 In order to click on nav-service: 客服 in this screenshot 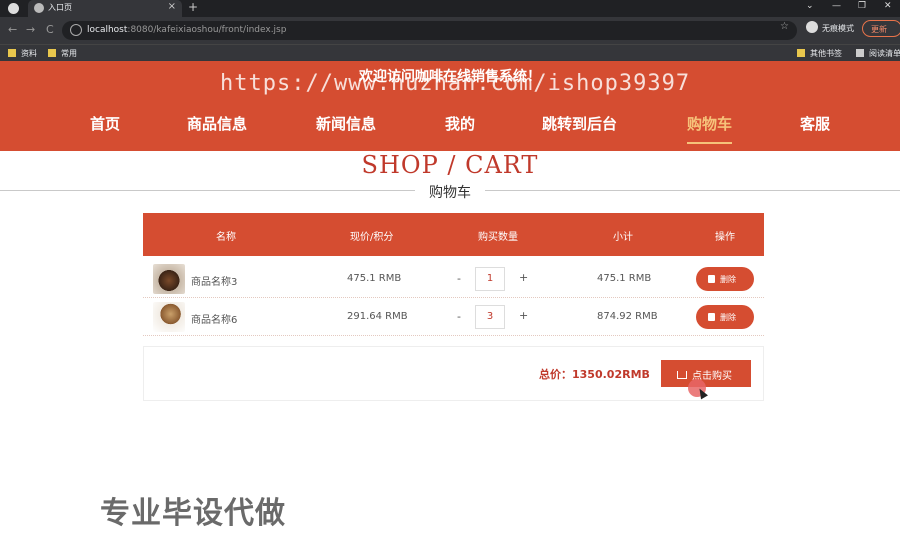, I will do `click(815, 123)`.